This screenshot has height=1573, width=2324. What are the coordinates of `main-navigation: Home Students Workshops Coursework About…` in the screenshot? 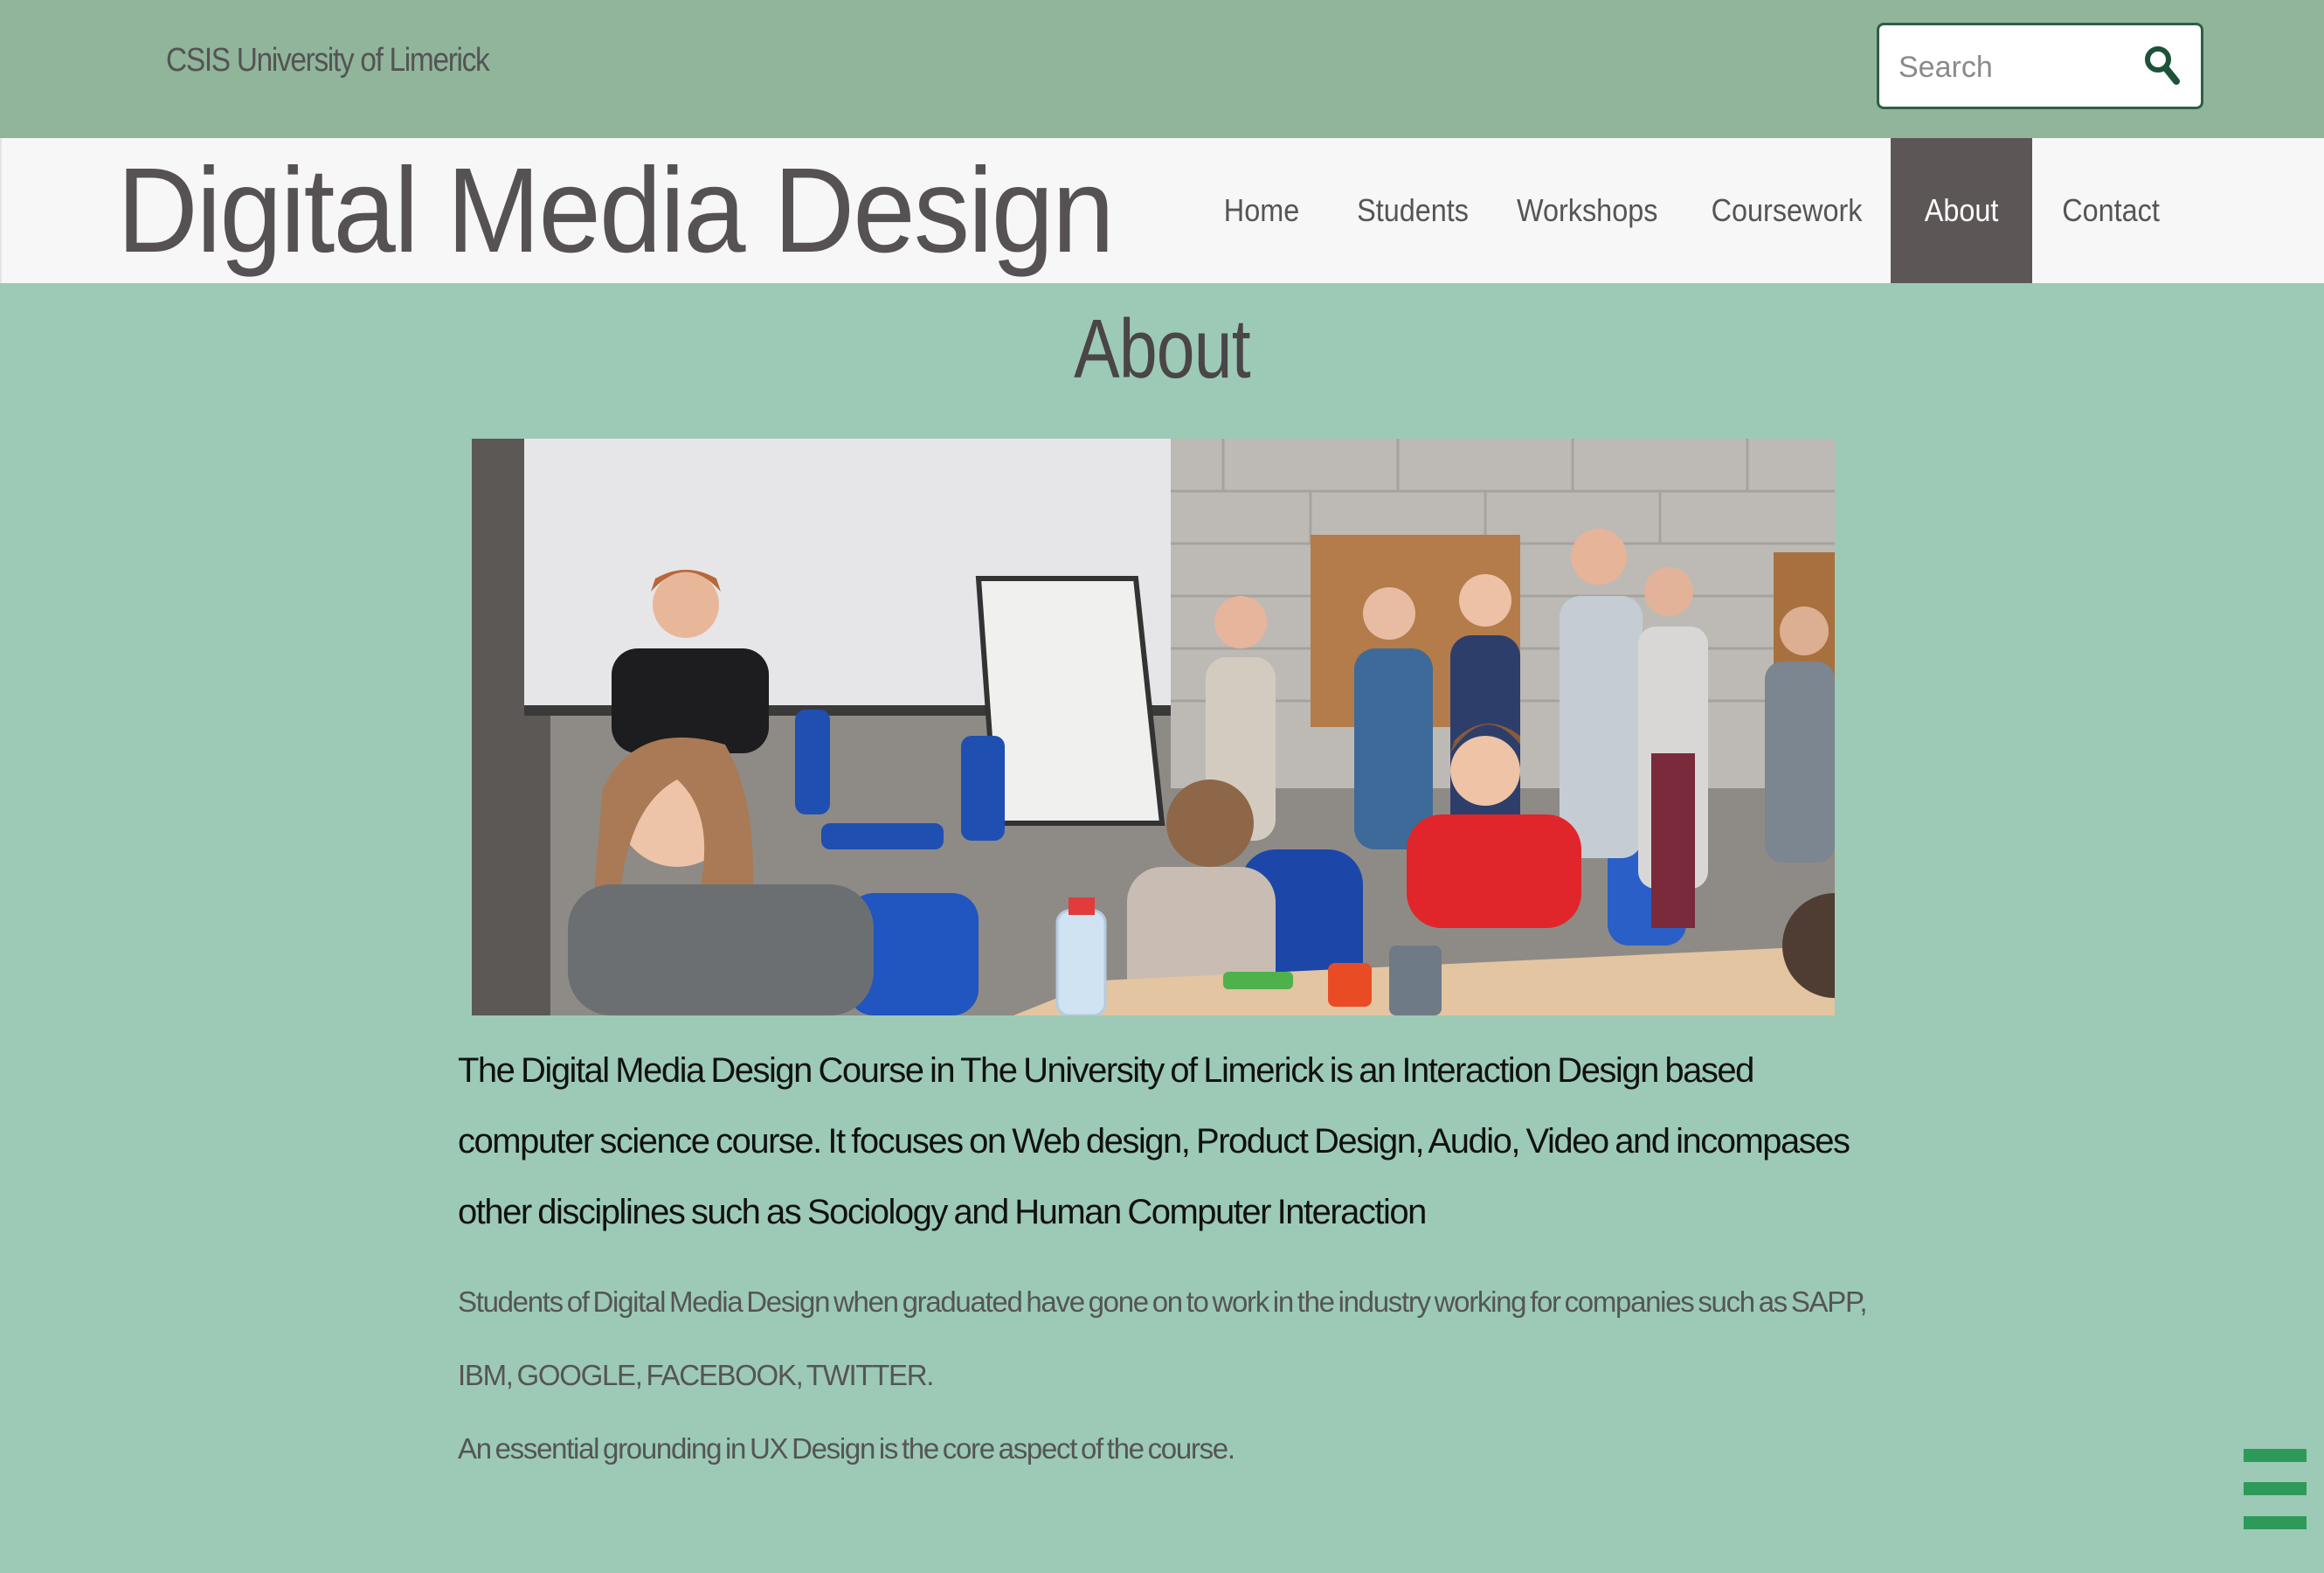 It's located at (1690, 210).